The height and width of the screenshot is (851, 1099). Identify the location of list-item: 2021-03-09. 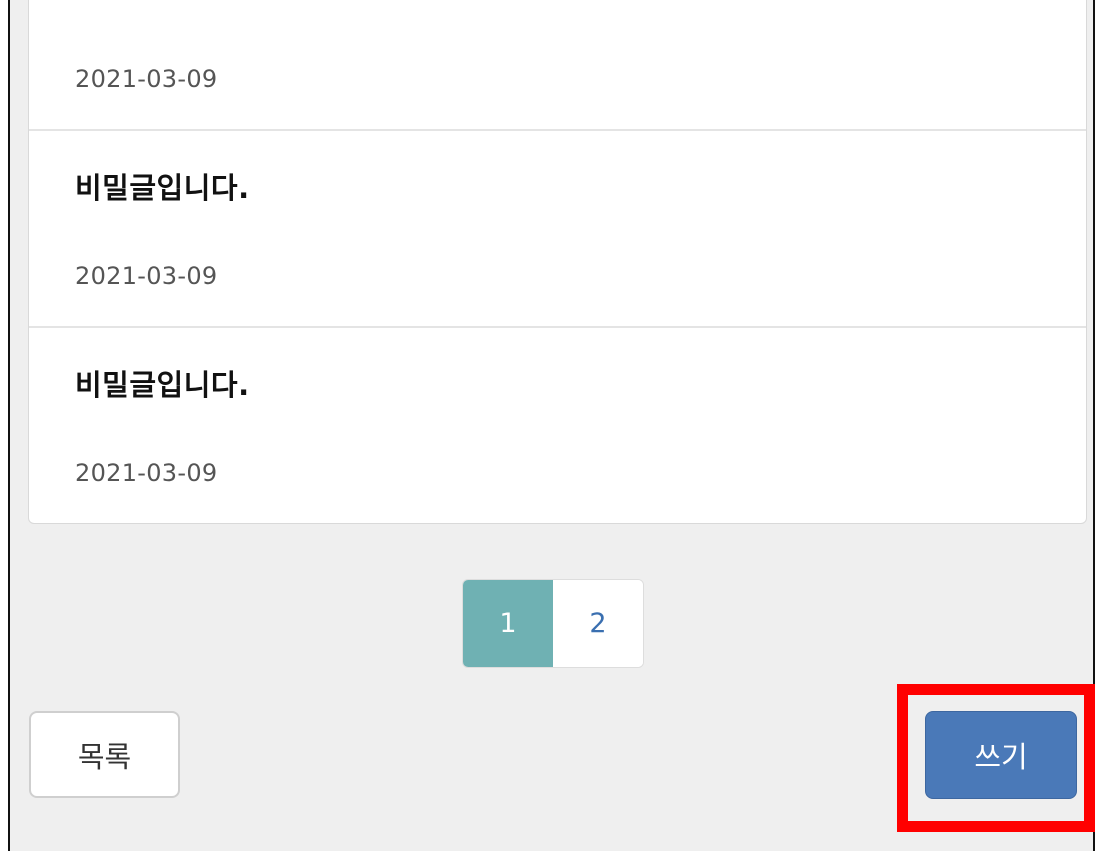
(557, 65).